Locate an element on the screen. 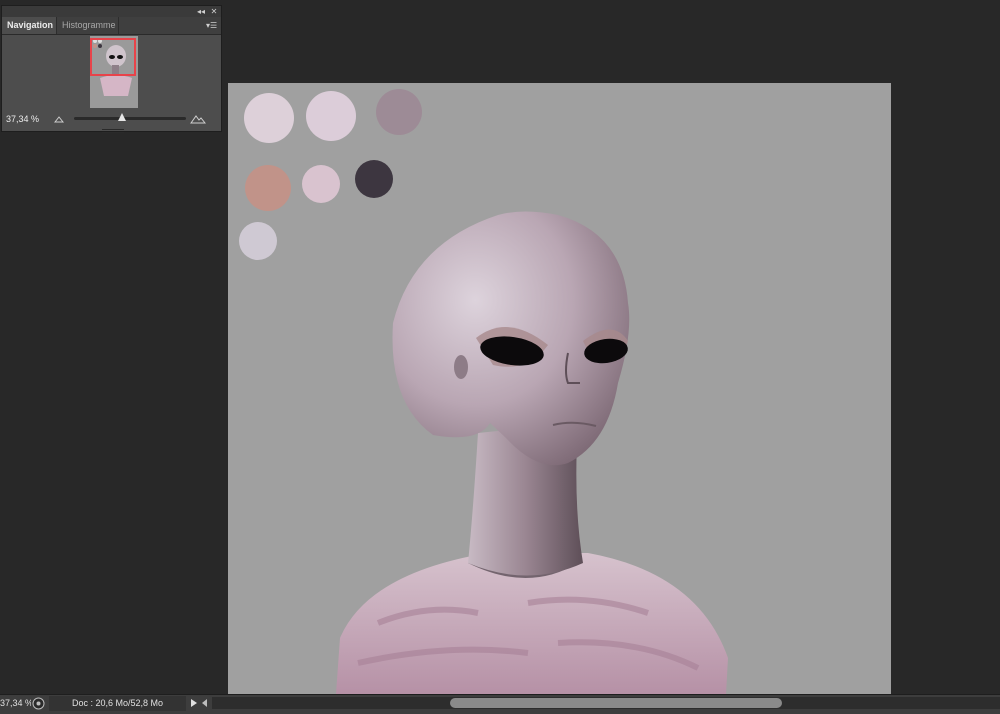 The width and height of the screenshot is (1000, 714). status-zoom-field: 37,34 % is located at coordinates (15, 704).